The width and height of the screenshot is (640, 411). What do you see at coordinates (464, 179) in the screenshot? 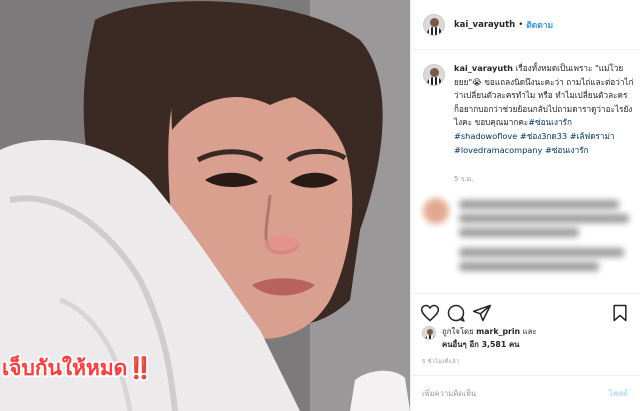
I see `caption-time: 5 ร.ม.` at bounding box center [464, 179].